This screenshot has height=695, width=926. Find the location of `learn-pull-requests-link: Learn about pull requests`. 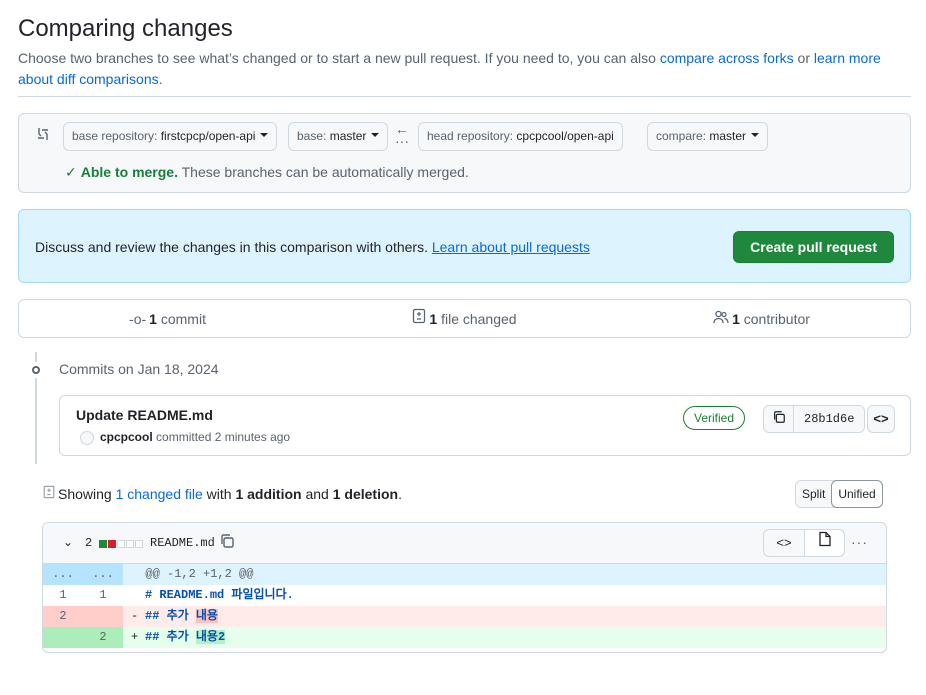

learn-pull-requests-link: Learn about pull requests is located at coordinates (511, 247).